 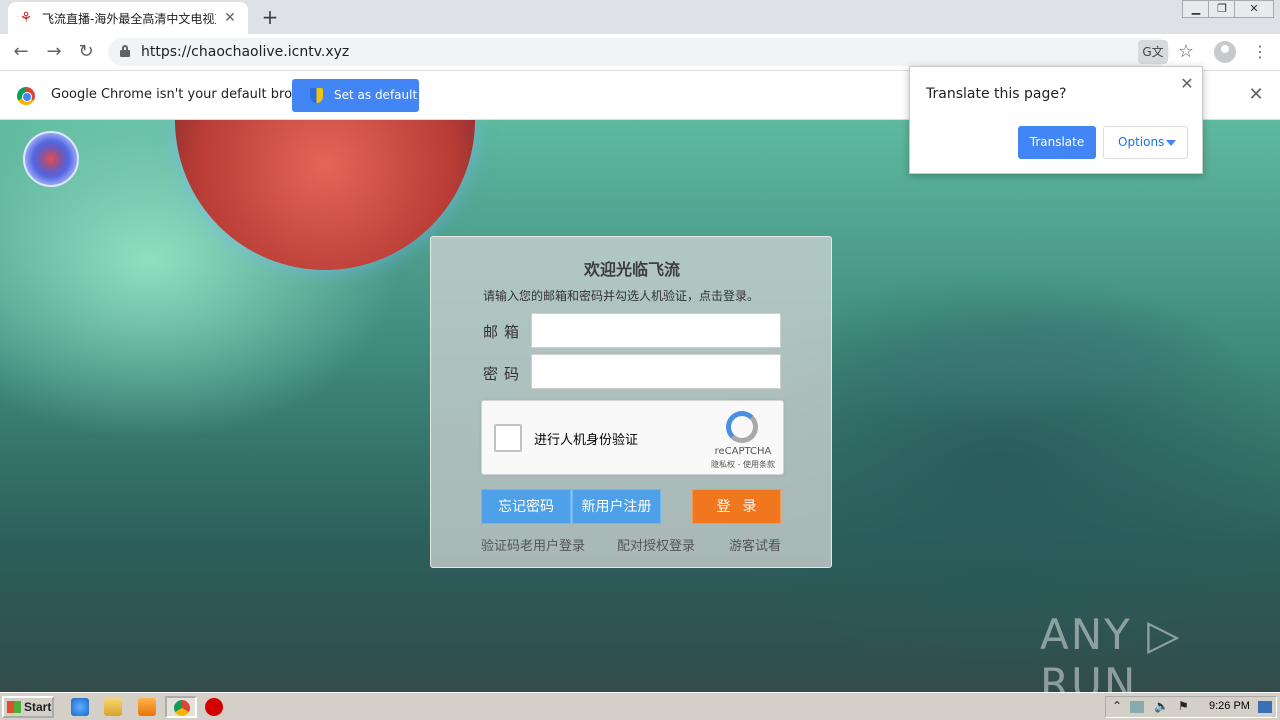 What do you see at coordinates (736, 506) in the screenshot?
I see `login-button: 登录` at bounding box center [736, 506].